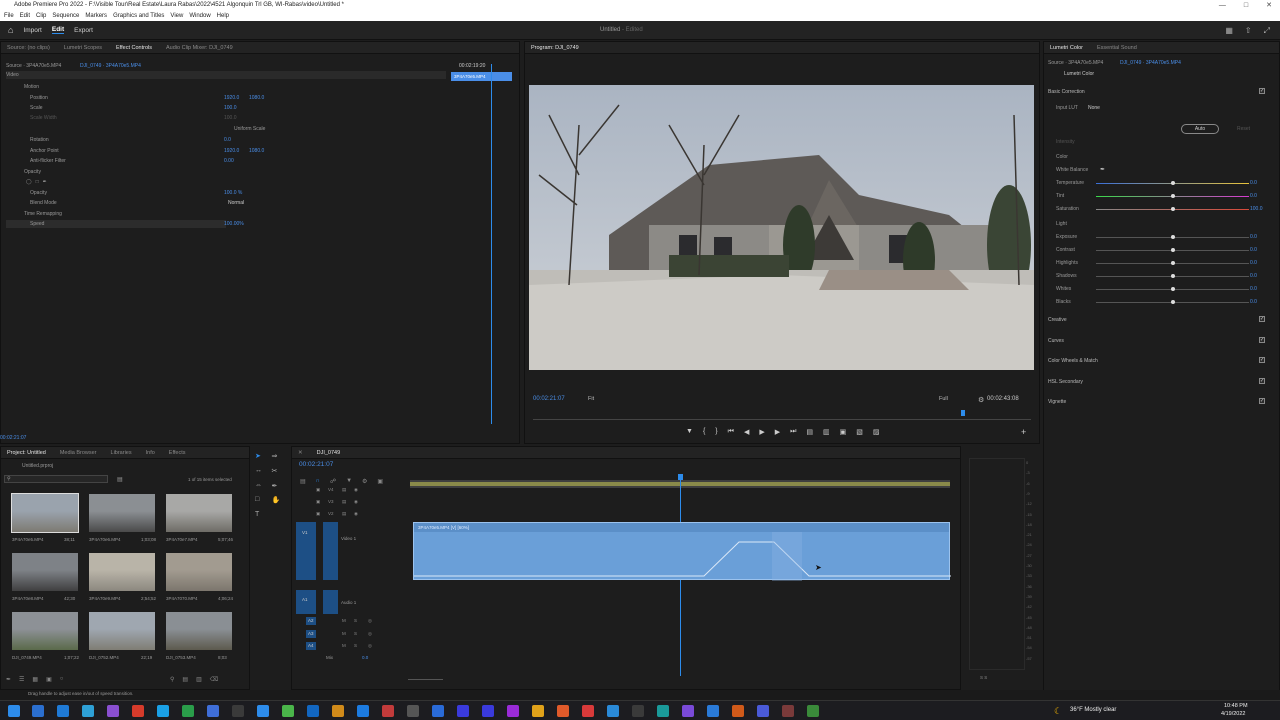 The image size is (1280, 720). I want to click on snap-icon: ∩, so click(318, 481).